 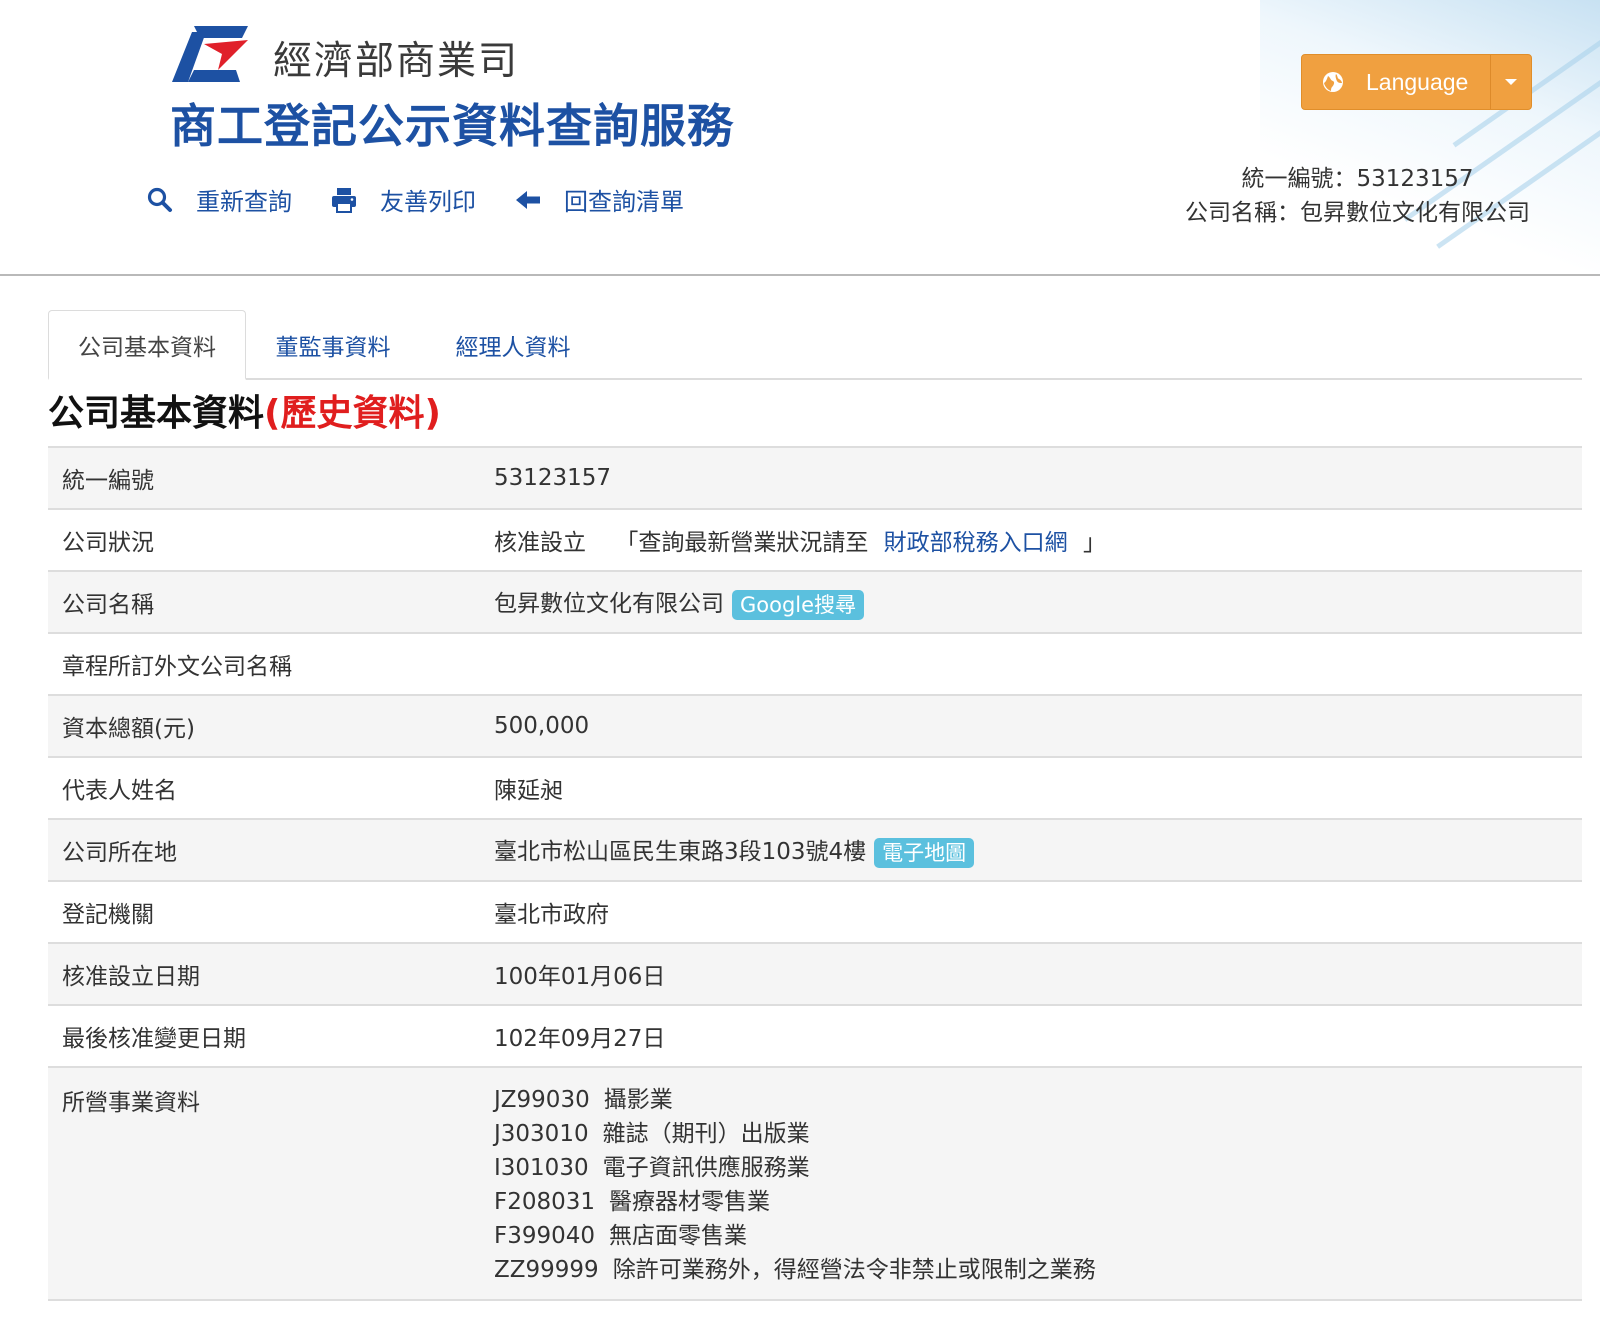 What do you see at coordinates (815, 665) in the screenshot?
I see `table-row: 章程所訂外文公司名稱` at bounding box center [815, 665].